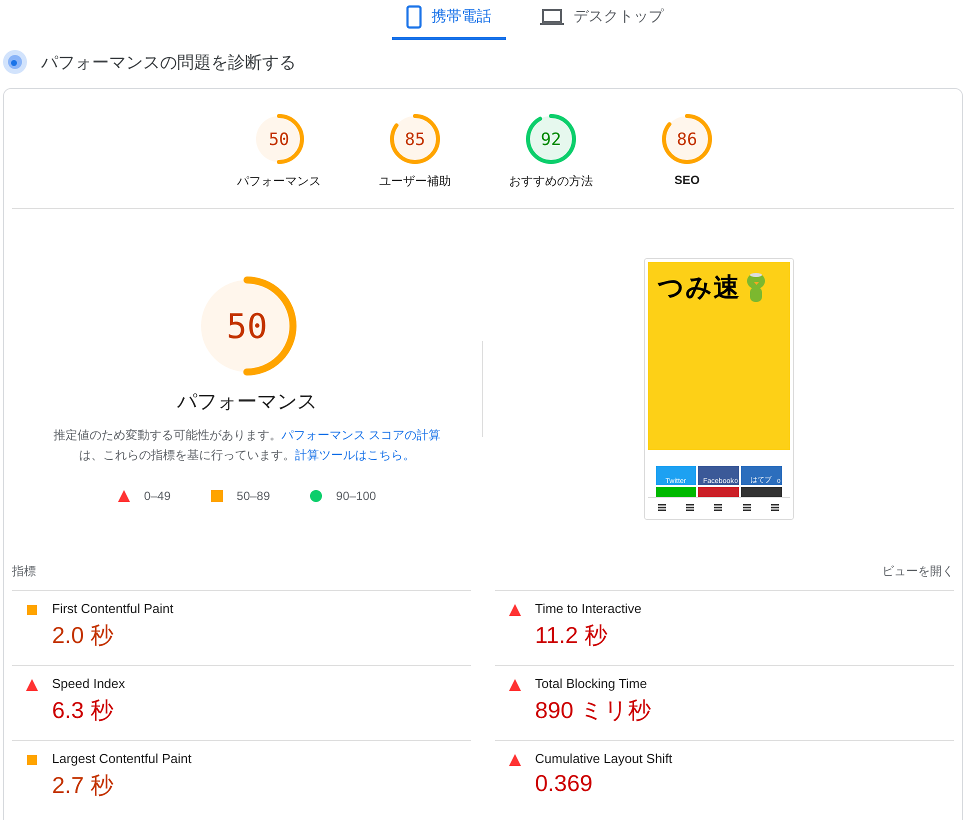 The image size is (969, 820). Describe the element at coordinates (253, 495) in the screenshot. I see `legend-range: 50–89` at that location.